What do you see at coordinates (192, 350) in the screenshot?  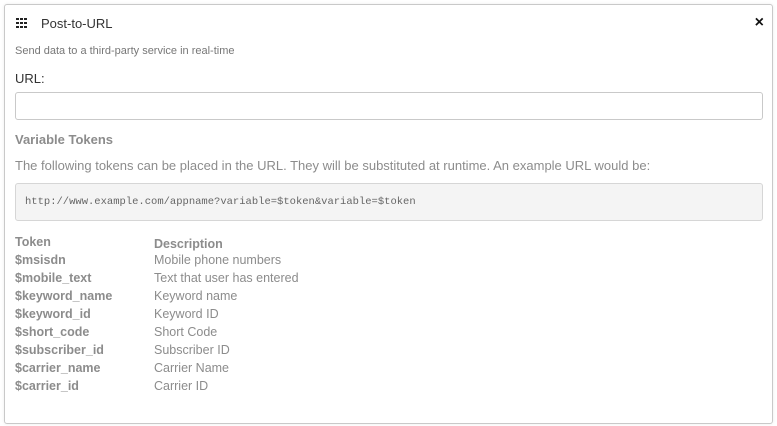 I see `token-description: Subscriber ID` at bounding box center [192, 350].